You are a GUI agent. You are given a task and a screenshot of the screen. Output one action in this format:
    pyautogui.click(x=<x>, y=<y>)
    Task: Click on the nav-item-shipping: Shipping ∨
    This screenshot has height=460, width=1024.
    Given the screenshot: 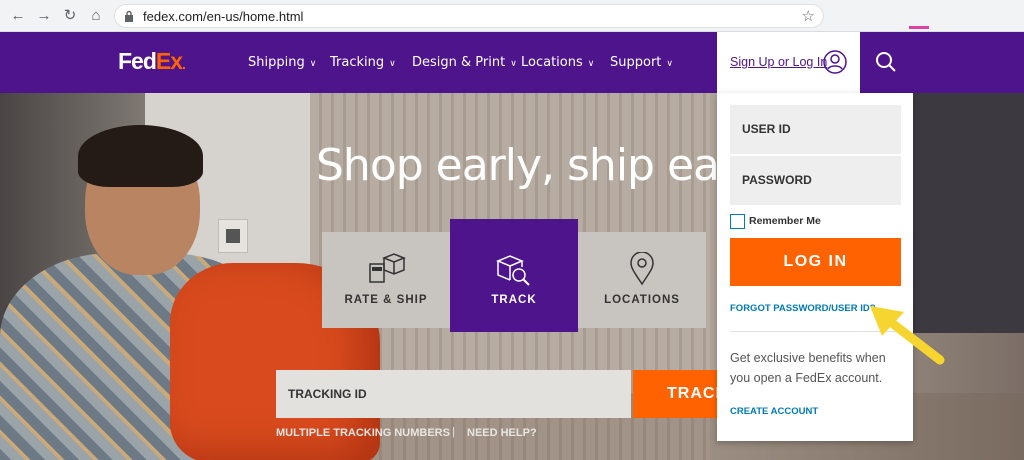 What is the action you would take?
    pyautogui.click(x=282, y=62)
    